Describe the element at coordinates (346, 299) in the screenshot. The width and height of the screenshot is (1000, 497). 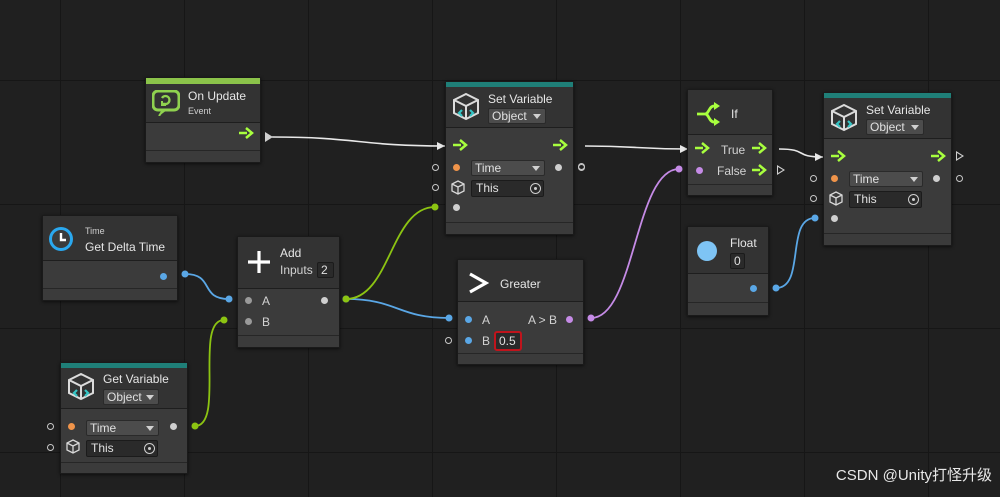
I see `time-wire-add-to-greater-start-dot` at that location.